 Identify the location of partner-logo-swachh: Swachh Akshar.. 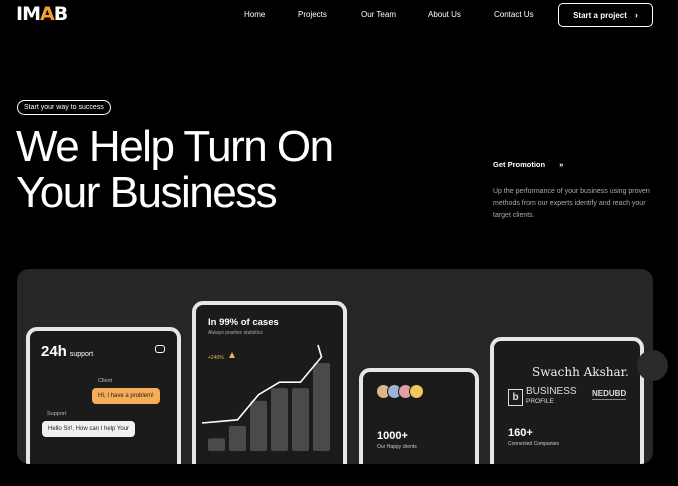
(580, 372).